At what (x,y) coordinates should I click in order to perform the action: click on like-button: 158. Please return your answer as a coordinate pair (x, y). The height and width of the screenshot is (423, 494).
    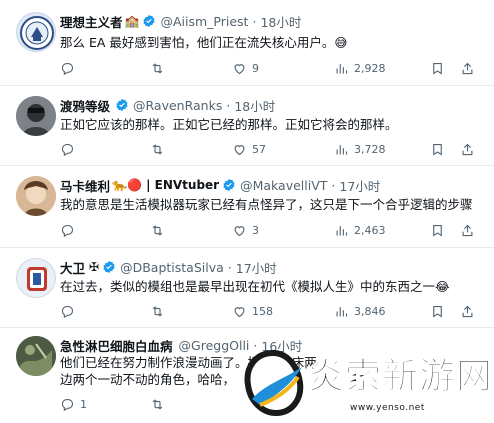
    Looking at the image, I should click on (252, 311).